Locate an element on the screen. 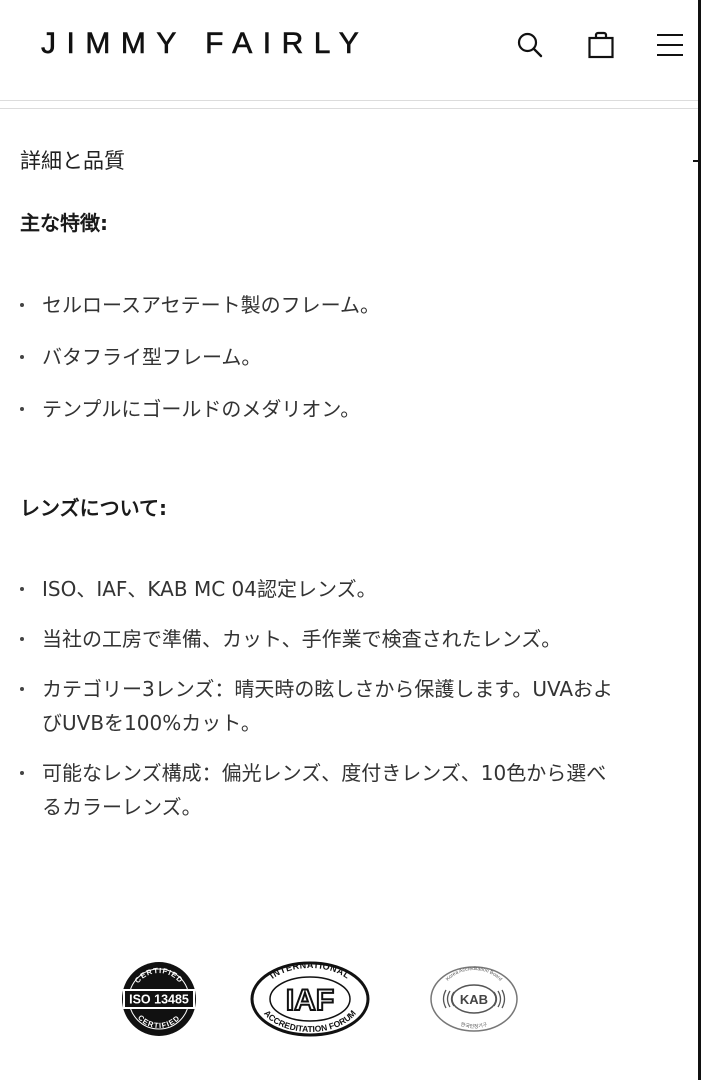  site-header: JIMMY FAIRLY is located at coordinates (349, 45).